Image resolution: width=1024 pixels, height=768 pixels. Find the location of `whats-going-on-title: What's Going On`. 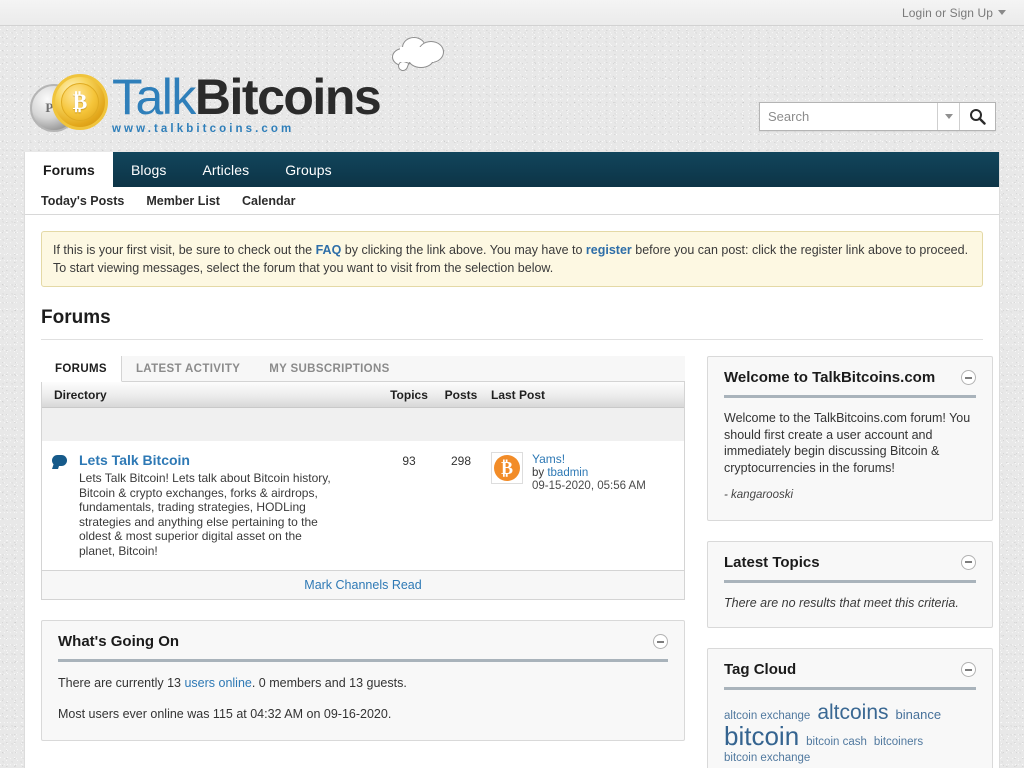

whats-going-on-title: What's Going On is located at coordinates (119, 641).